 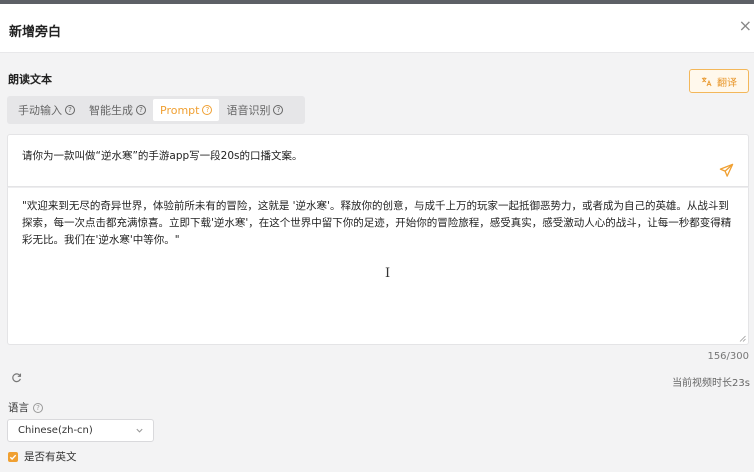 I want to click on check-icon, so click(x=13, y=457).